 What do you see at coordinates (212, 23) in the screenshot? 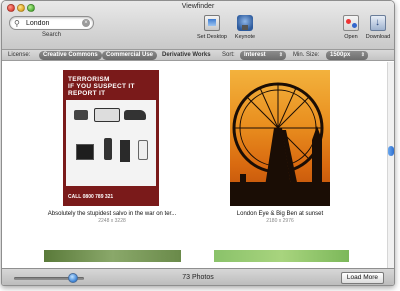
I see `set-desktop-icon` at bounding box center [212, 23].